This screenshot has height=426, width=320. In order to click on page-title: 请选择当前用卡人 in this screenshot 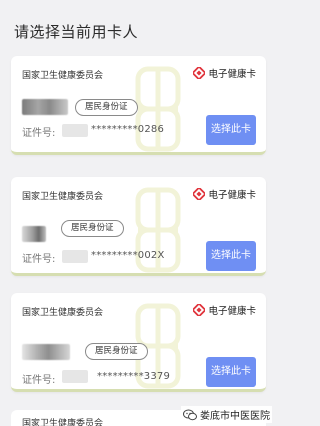, I will do `click(76, 32)`.